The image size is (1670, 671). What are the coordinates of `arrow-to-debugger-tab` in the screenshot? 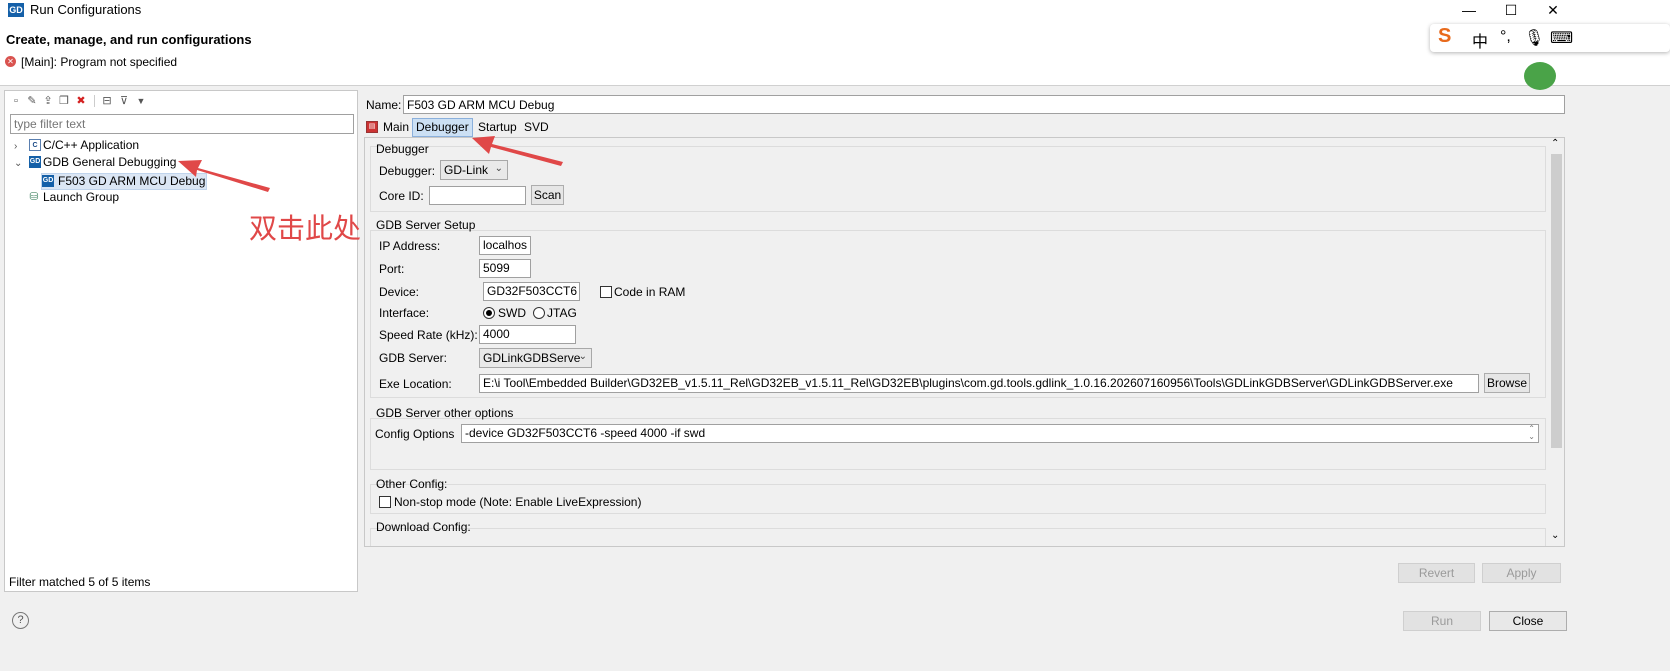 It's located at (517, 151).